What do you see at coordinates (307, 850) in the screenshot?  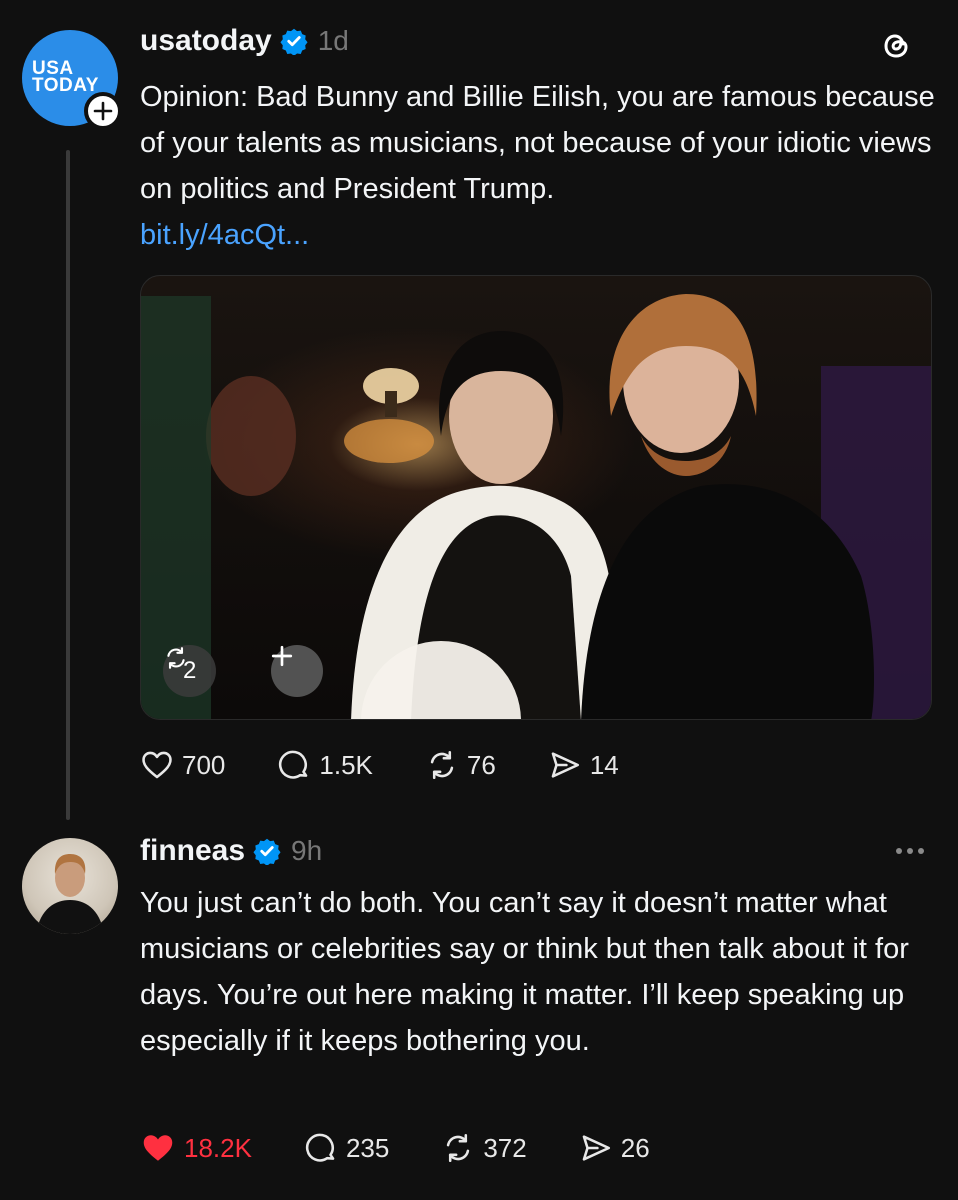 I see `post-time: 9h` at bounding box center [307, 850].